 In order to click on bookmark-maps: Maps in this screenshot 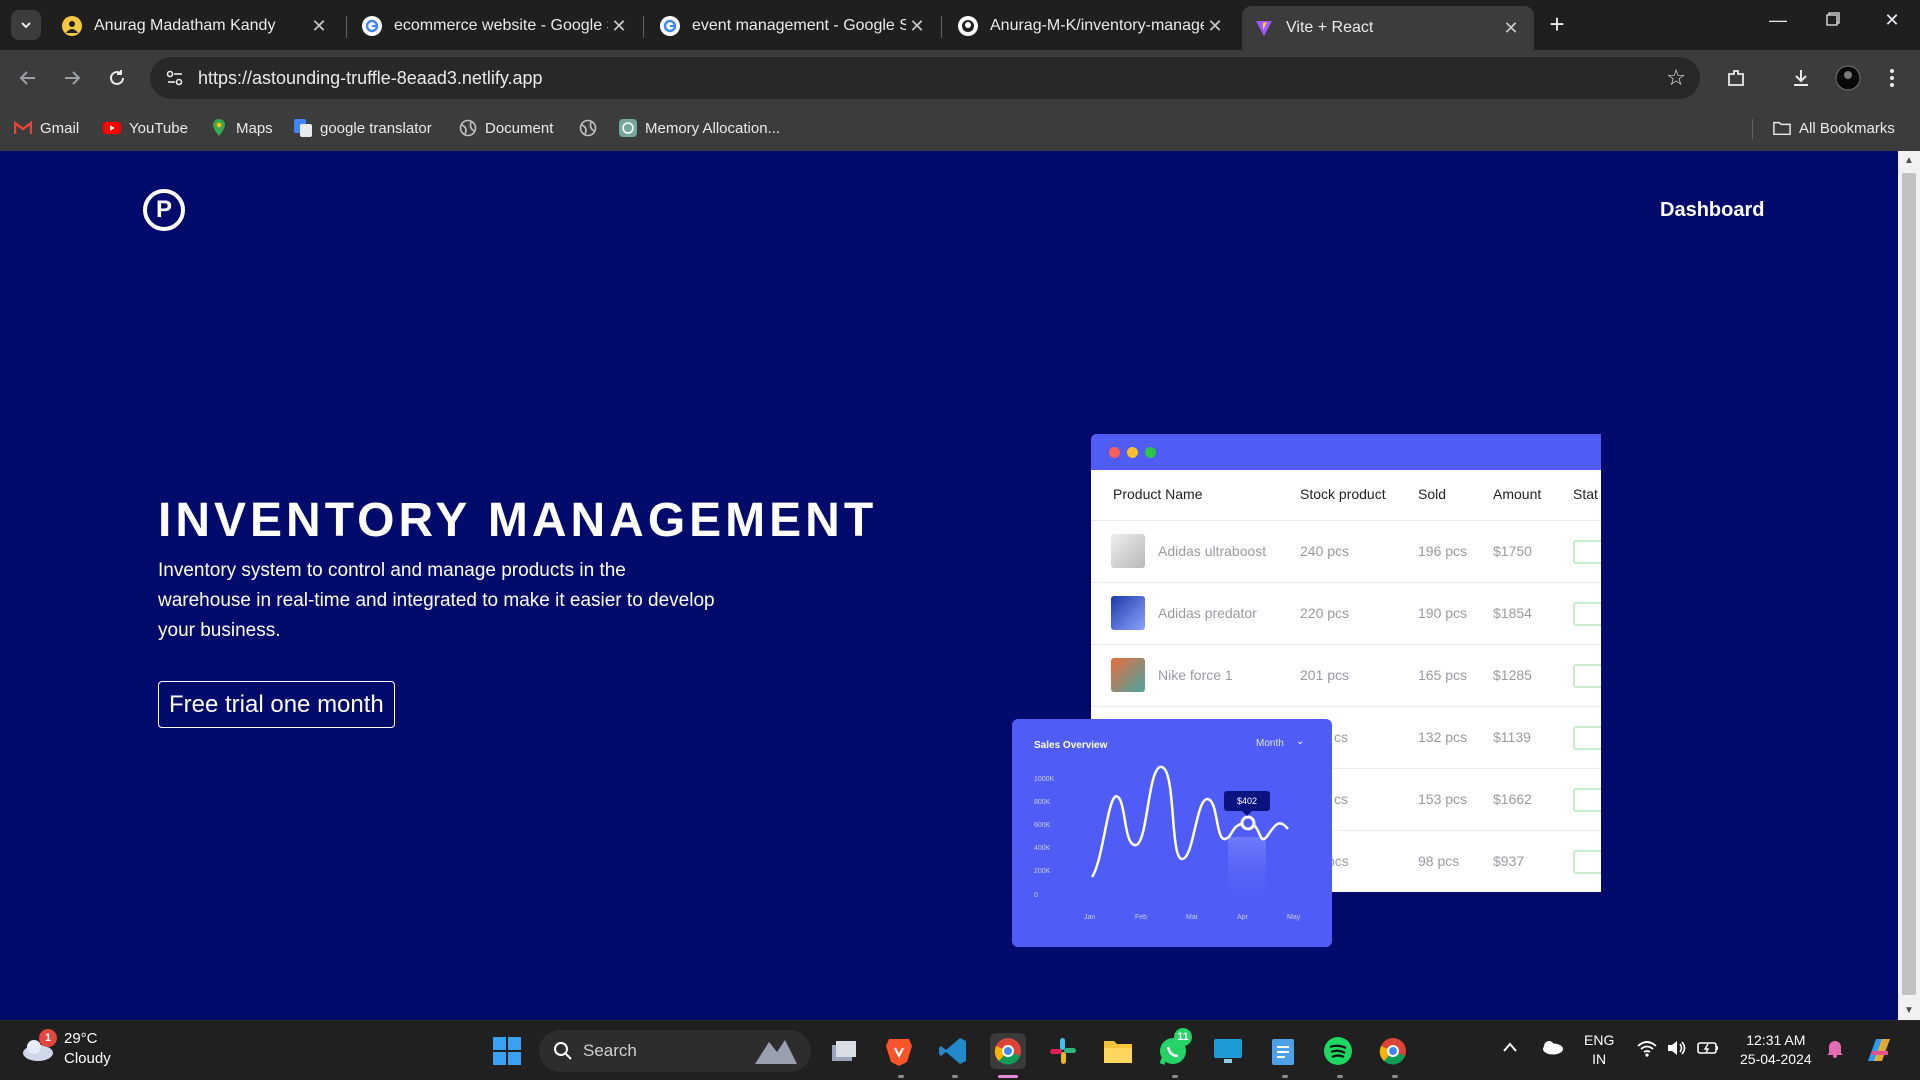, I will do `click(241, 128)`.